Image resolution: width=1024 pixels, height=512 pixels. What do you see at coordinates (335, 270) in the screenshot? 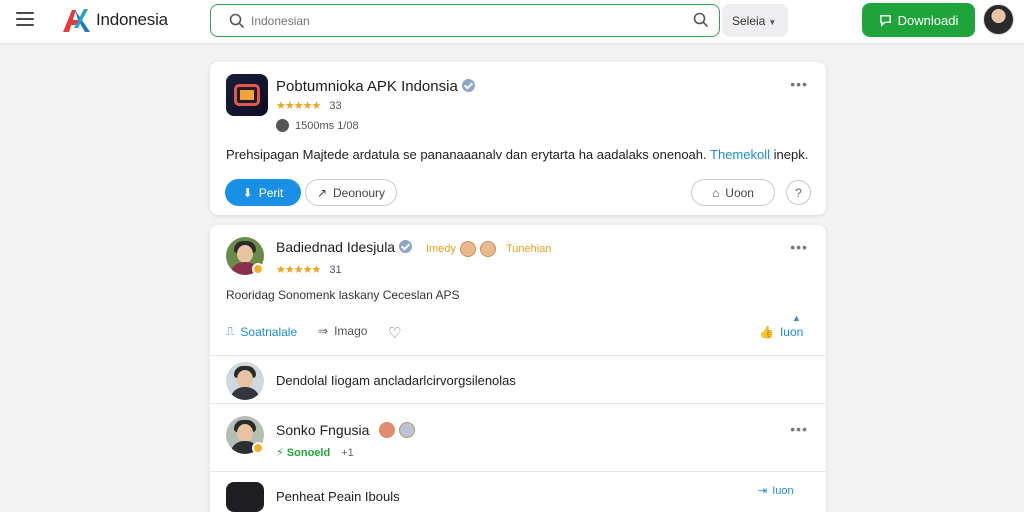
I see `review-rating-count: 31` at bounding box center [335, 270].